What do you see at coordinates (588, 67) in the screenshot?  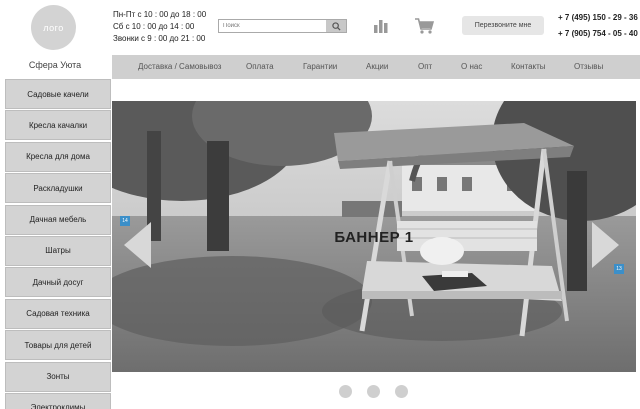 I see `nav-reviews: Отзывы` at bounding box center [588, 67].